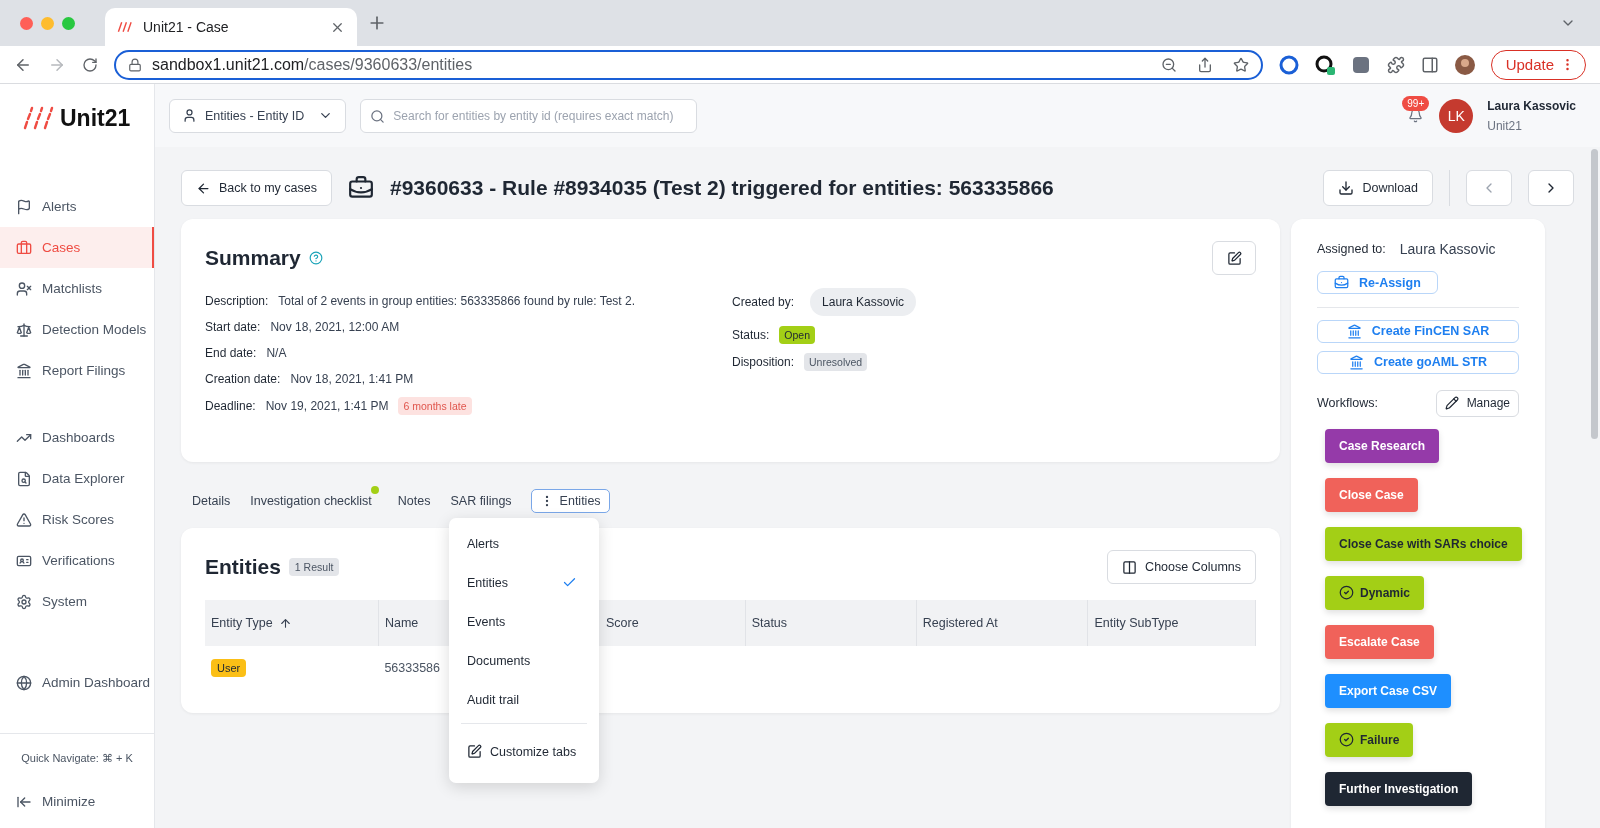 The height and width of the screenshot is (828, 1600). What do you see at coordinates (1464, 64) in the screenshot?
I see `profile-avatar` at bounding box center [1464, 64].